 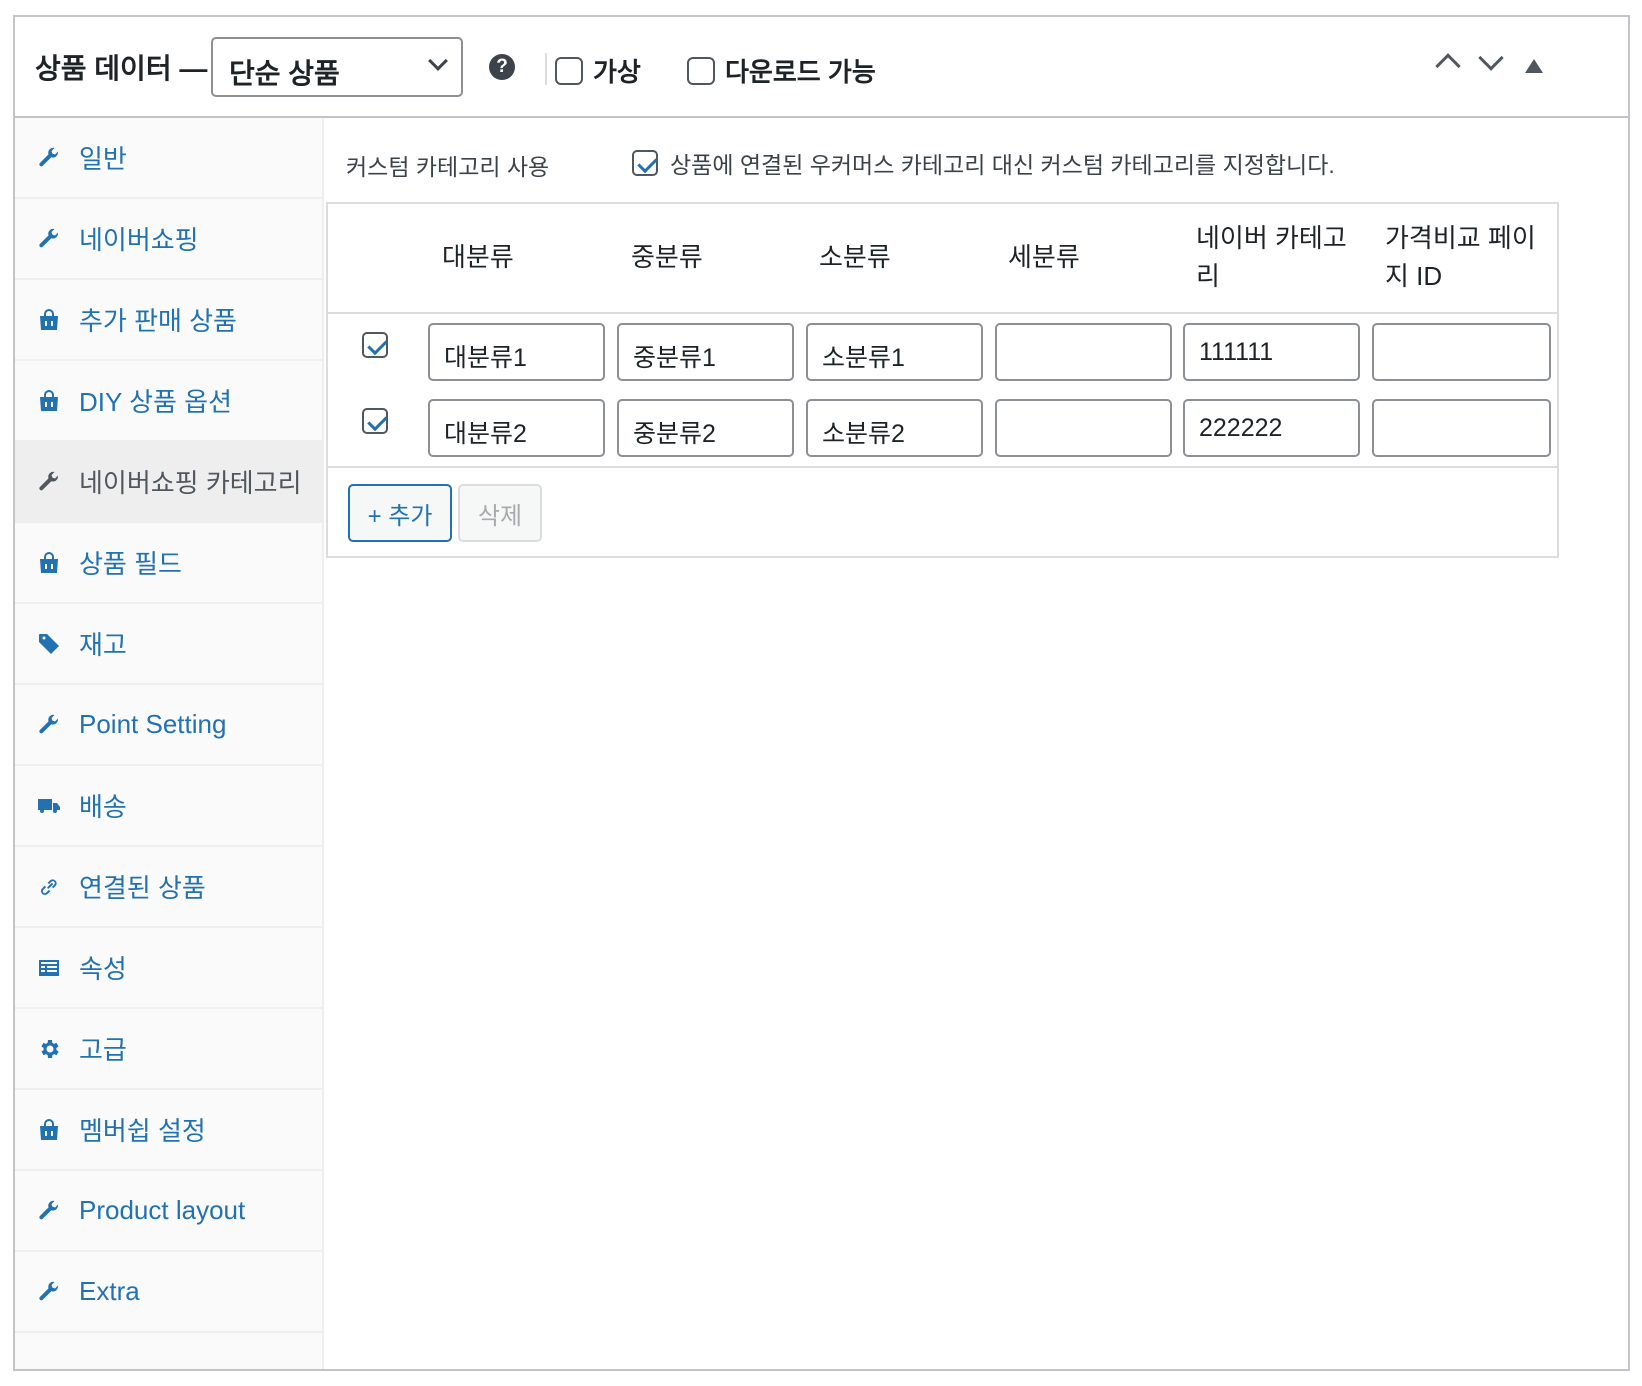 I want to click on truck-icon, so click(x=49, y=806).